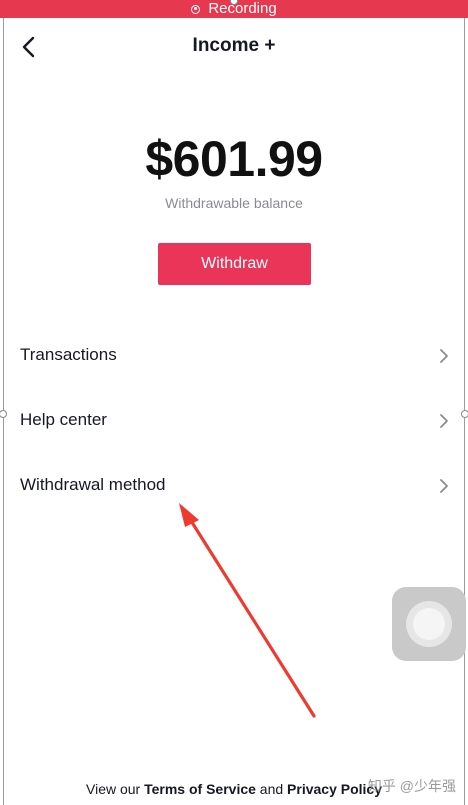 This screenshot has width=468, height=805. What do you see at coordinates (234, 357) in the screenshot?
I see `menu-item-transactions: Transactions` at bounding box center [234, 357].